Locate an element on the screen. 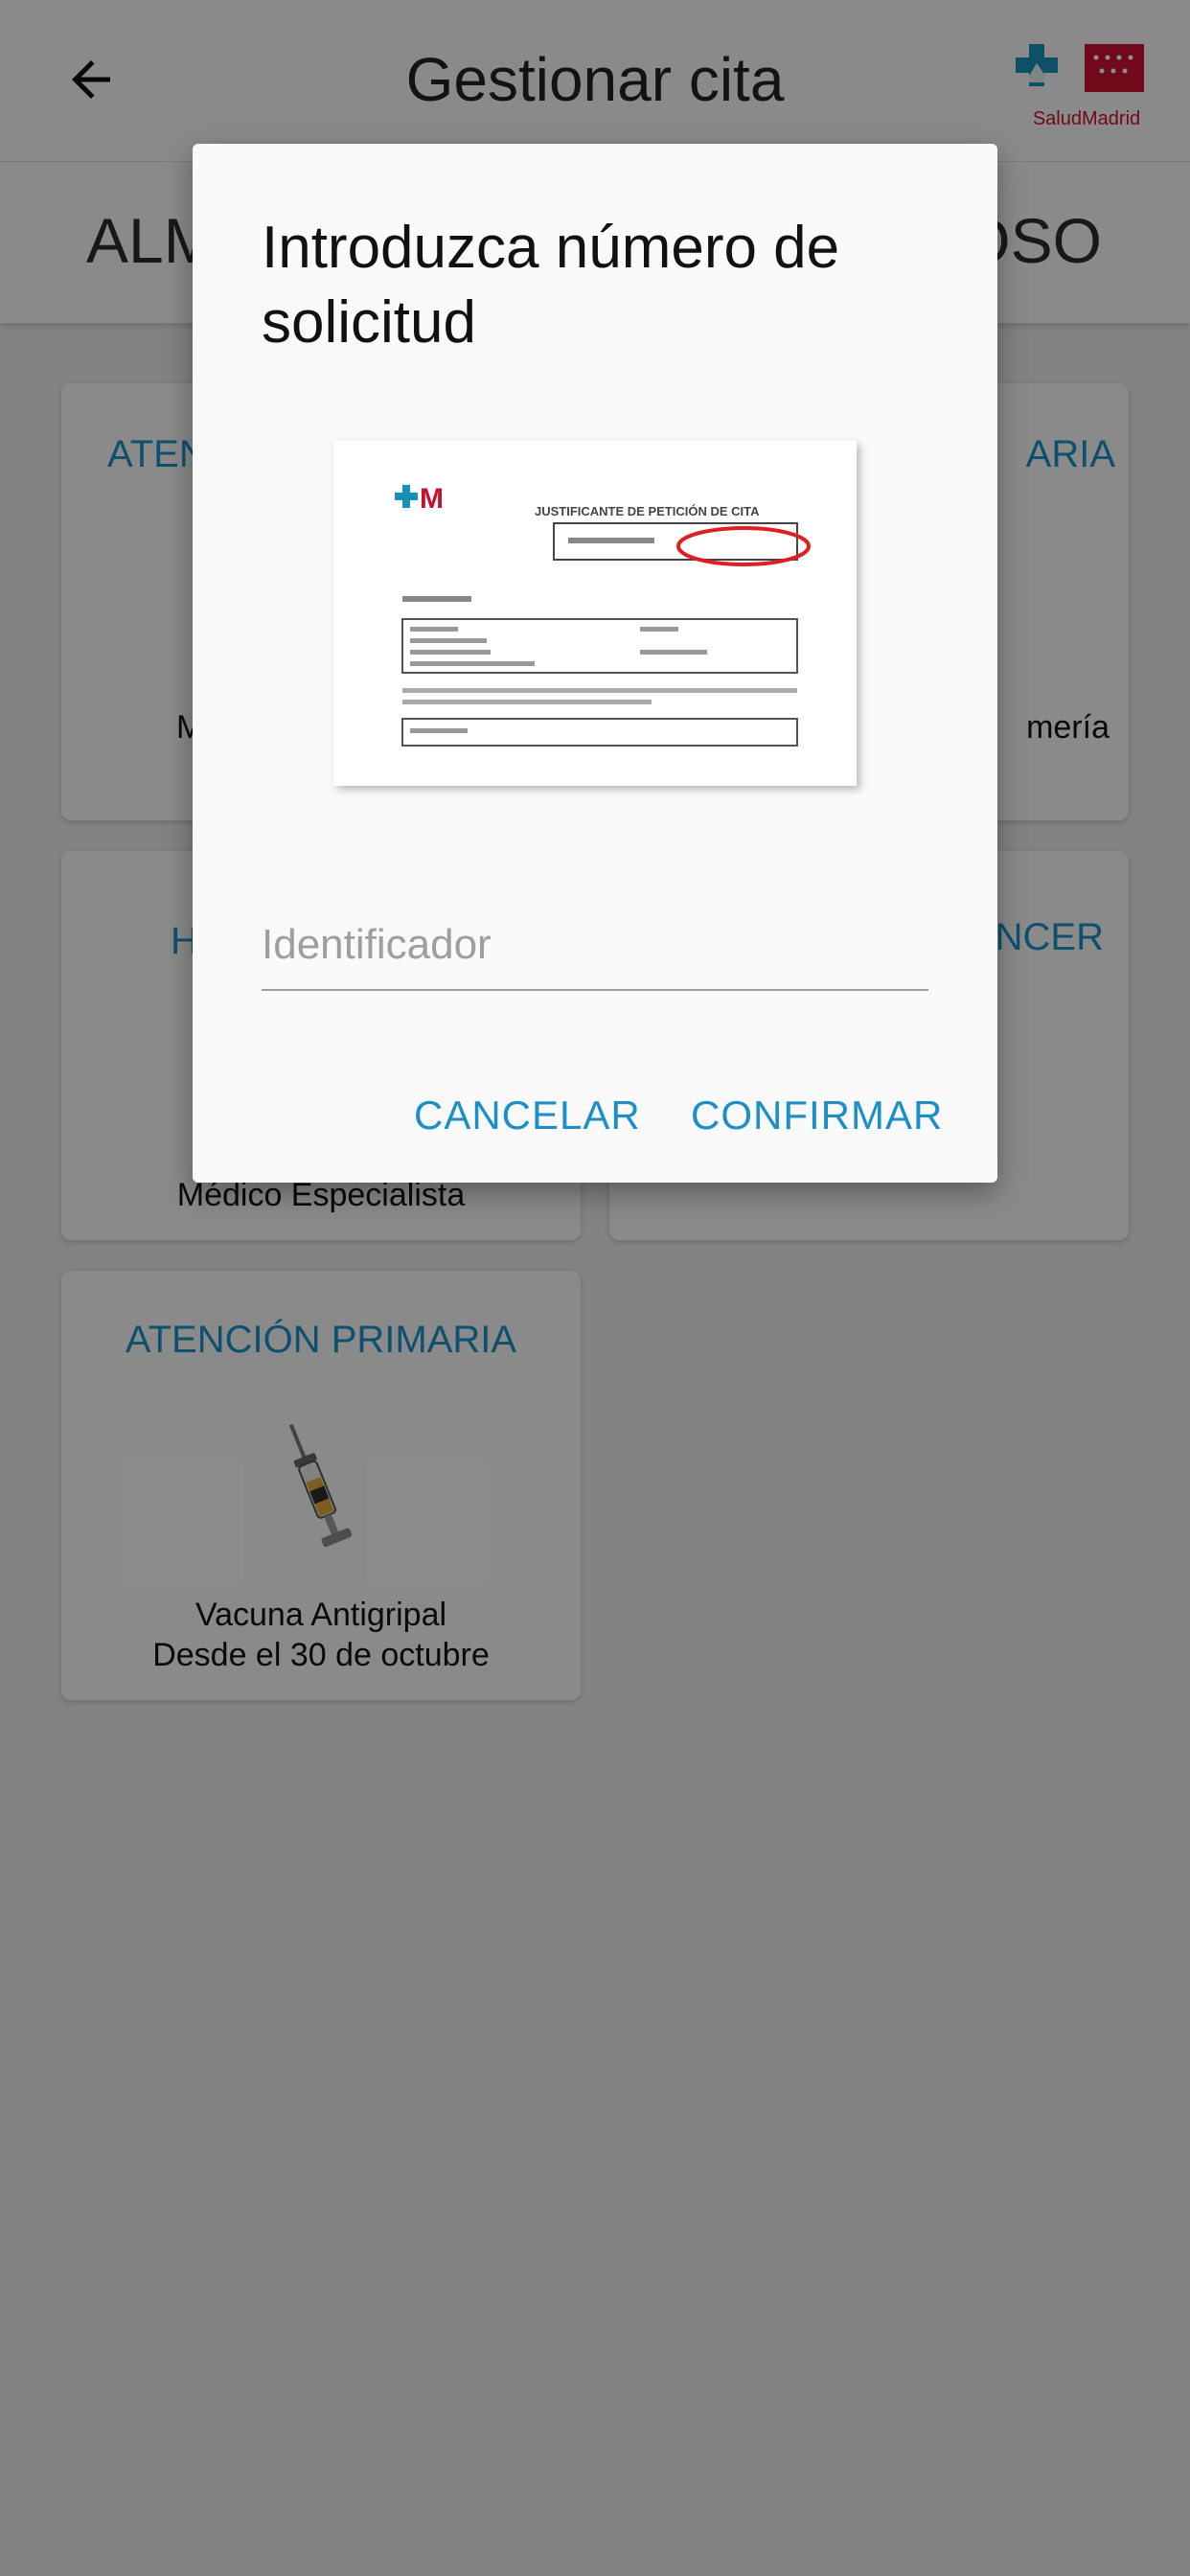  svg-text: M is located at coordinates (432, 499).